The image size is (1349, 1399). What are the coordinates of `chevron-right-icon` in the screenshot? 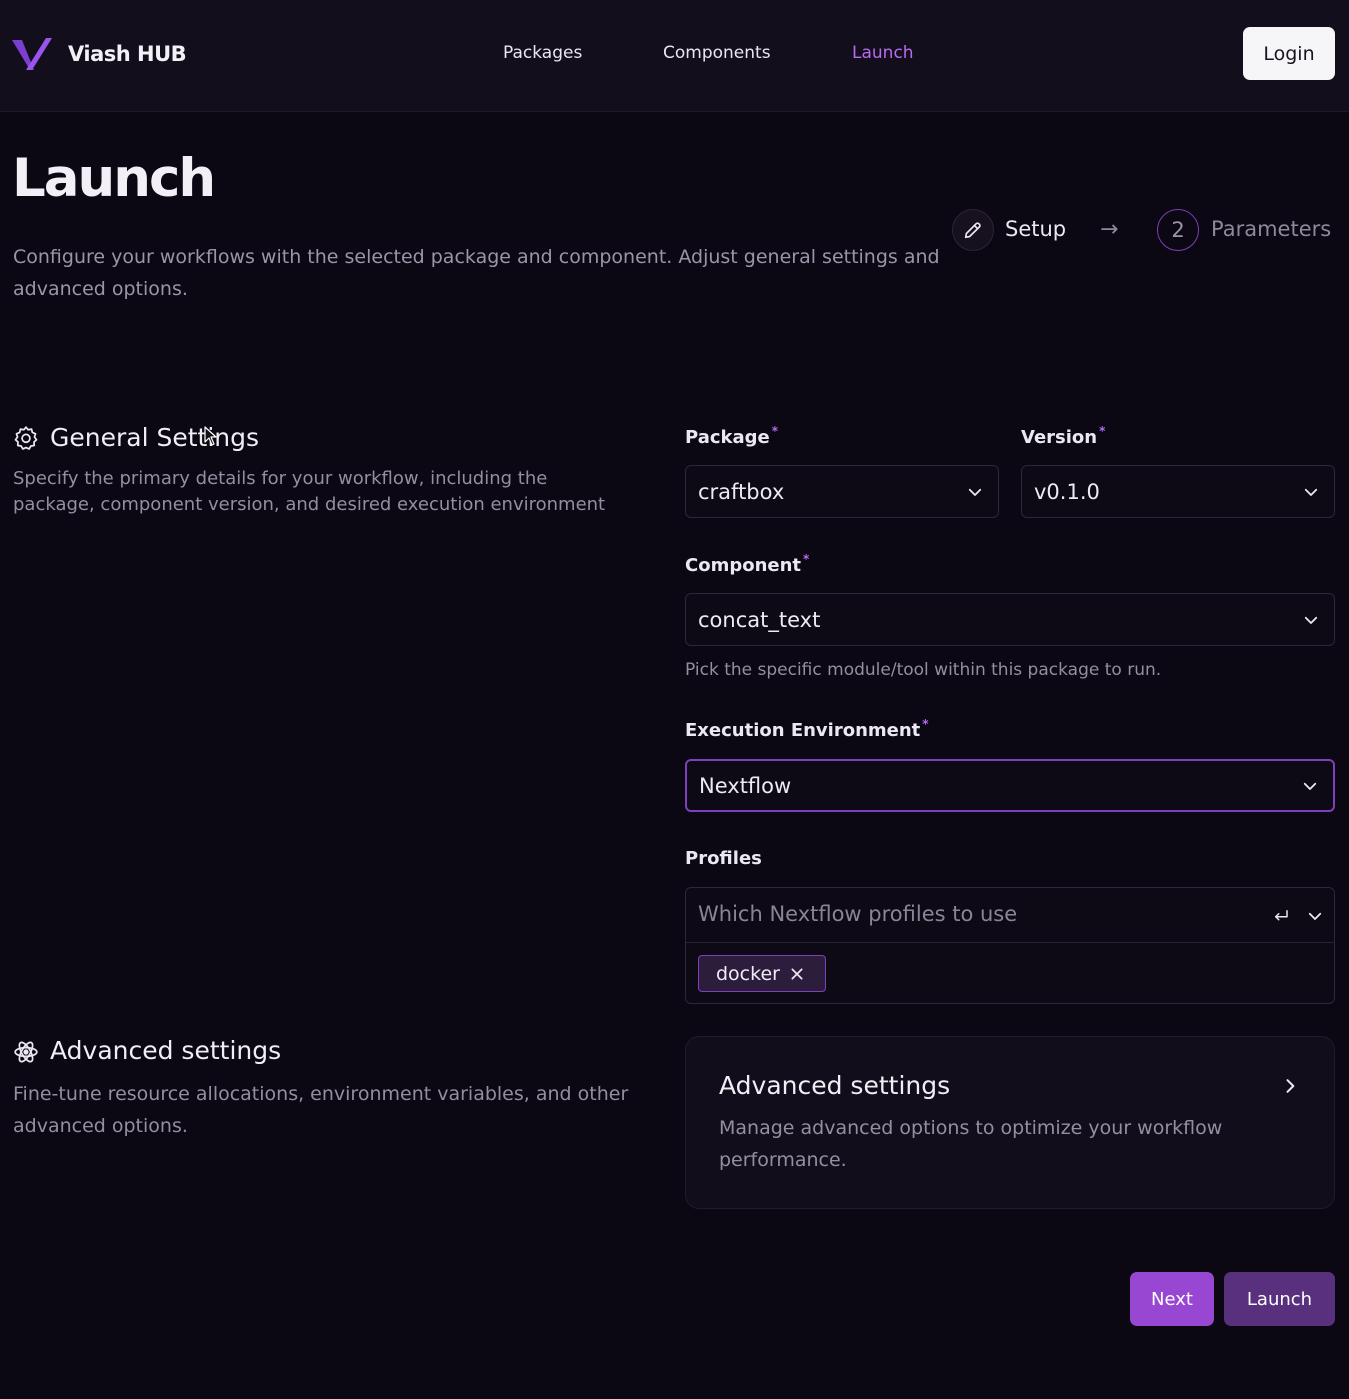 It's located at (1290, 1086).